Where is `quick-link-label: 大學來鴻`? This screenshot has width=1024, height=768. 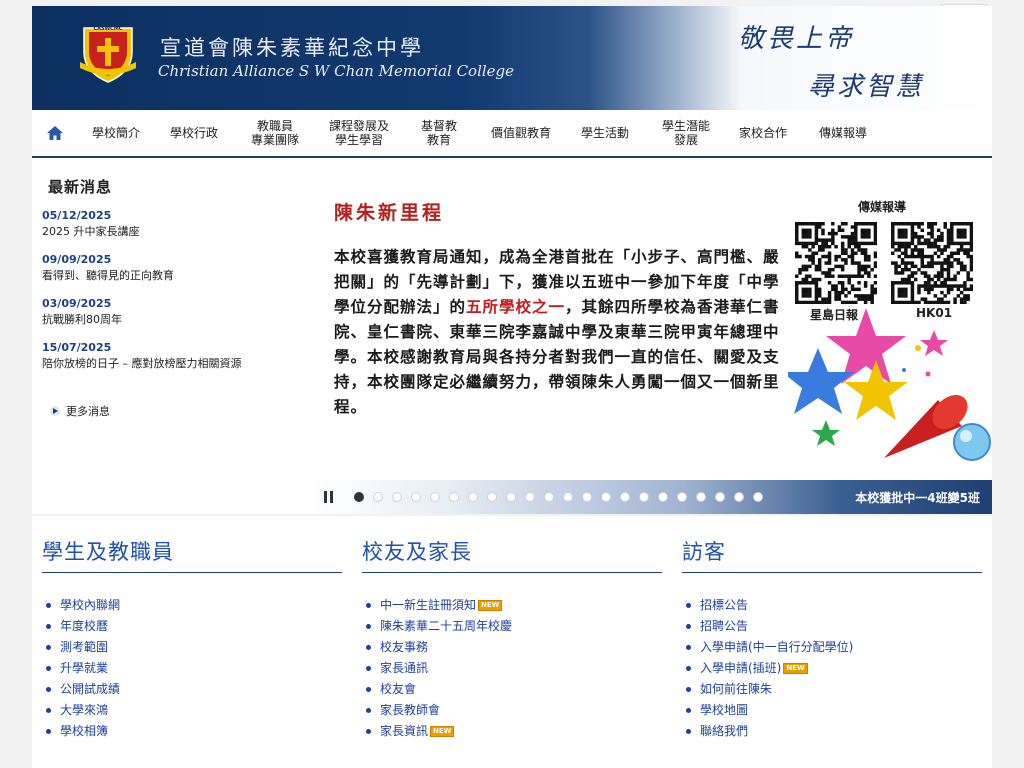
quick-link-label: 大學來鴻 is located at coordinates (84, 710).